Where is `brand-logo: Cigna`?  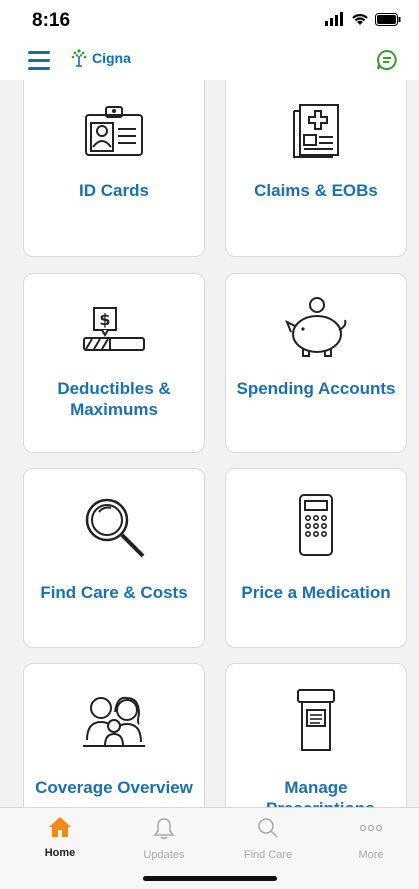 brand-logo: Cigna is located at coordinates (100, 58).